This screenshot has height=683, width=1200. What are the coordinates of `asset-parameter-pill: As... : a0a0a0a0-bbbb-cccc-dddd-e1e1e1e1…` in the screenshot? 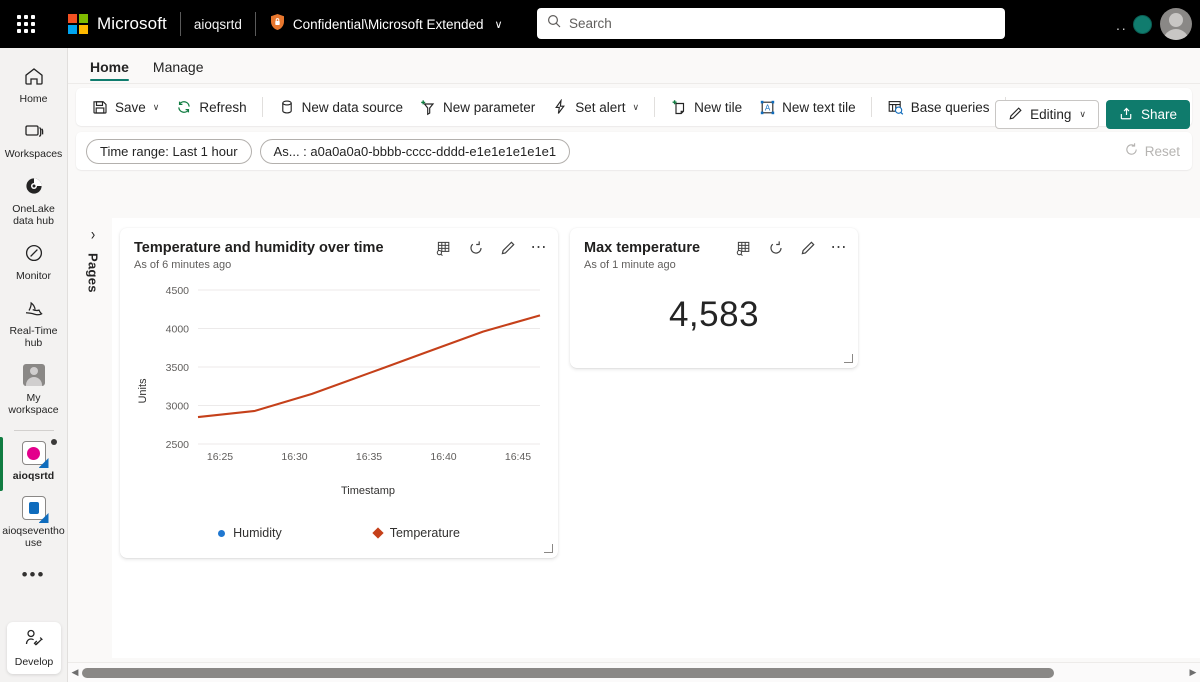 It's located at (415, 151).